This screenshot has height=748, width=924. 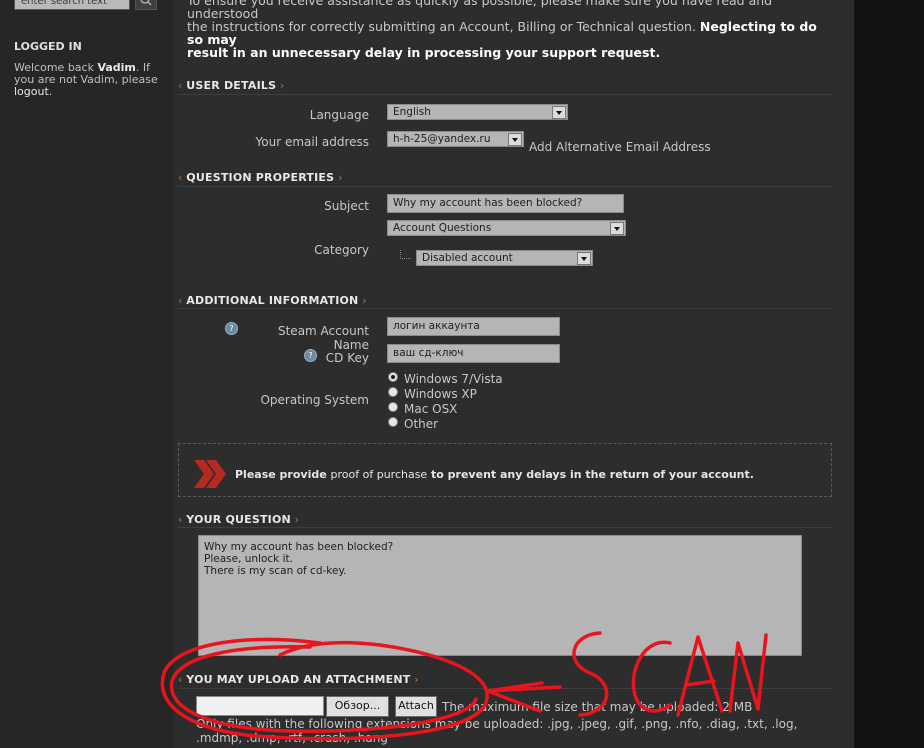 What do you see at coordinates (620, 147) in the screenshot?
I see `add-alt-email-link: Add Alternative Email Address` at bounding box center [620, 147].